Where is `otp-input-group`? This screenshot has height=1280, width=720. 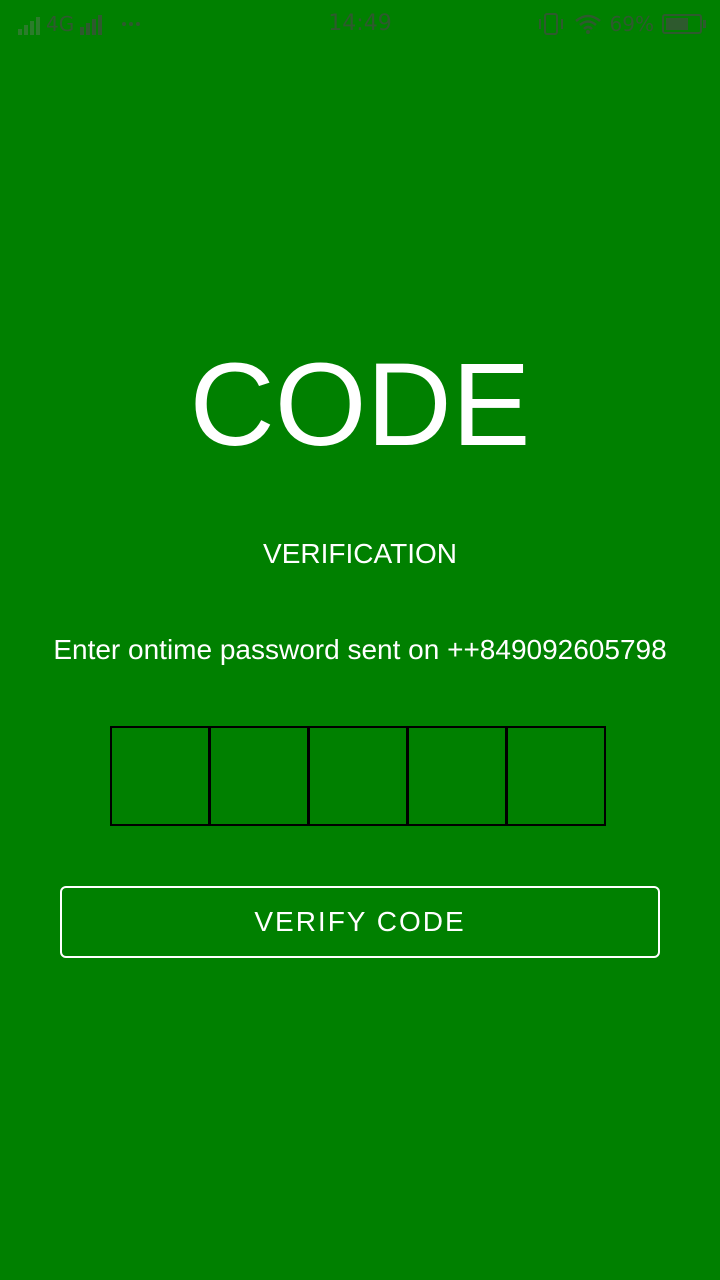
otp-input-group is located at coordinates (360, 776).